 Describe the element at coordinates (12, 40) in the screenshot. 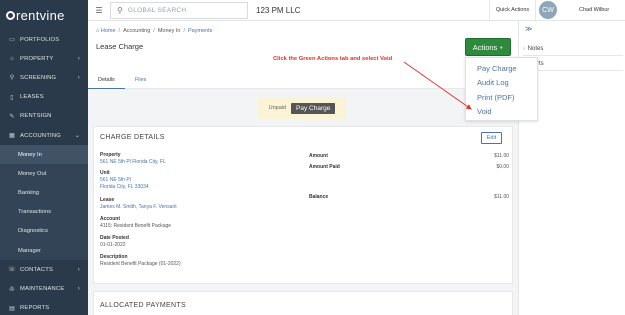

I see `folder-icon: ▭` at that location.